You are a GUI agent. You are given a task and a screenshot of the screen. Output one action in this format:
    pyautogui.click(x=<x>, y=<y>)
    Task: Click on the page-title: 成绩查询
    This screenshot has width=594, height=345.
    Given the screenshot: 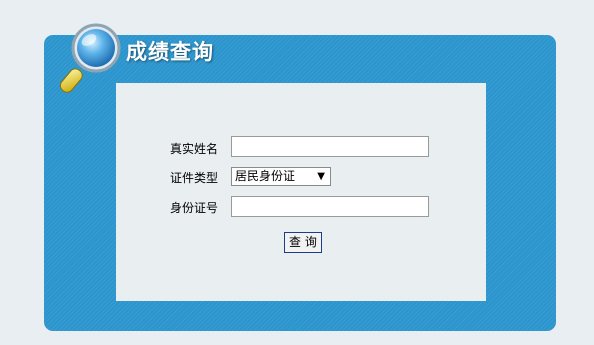 What is the action you would take?
    pyautogui.click(x=170, y=52)
    